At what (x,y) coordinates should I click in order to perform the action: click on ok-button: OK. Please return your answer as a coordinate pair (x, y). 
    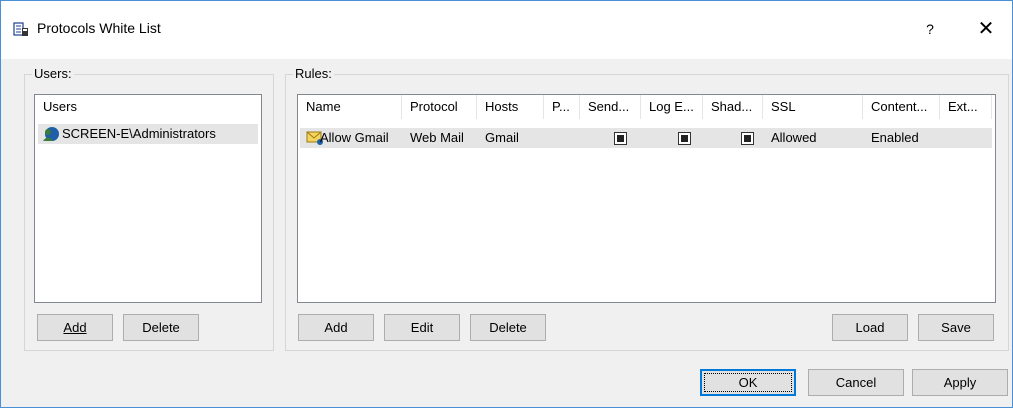
    Looking at the image, I should click on (748, 382).